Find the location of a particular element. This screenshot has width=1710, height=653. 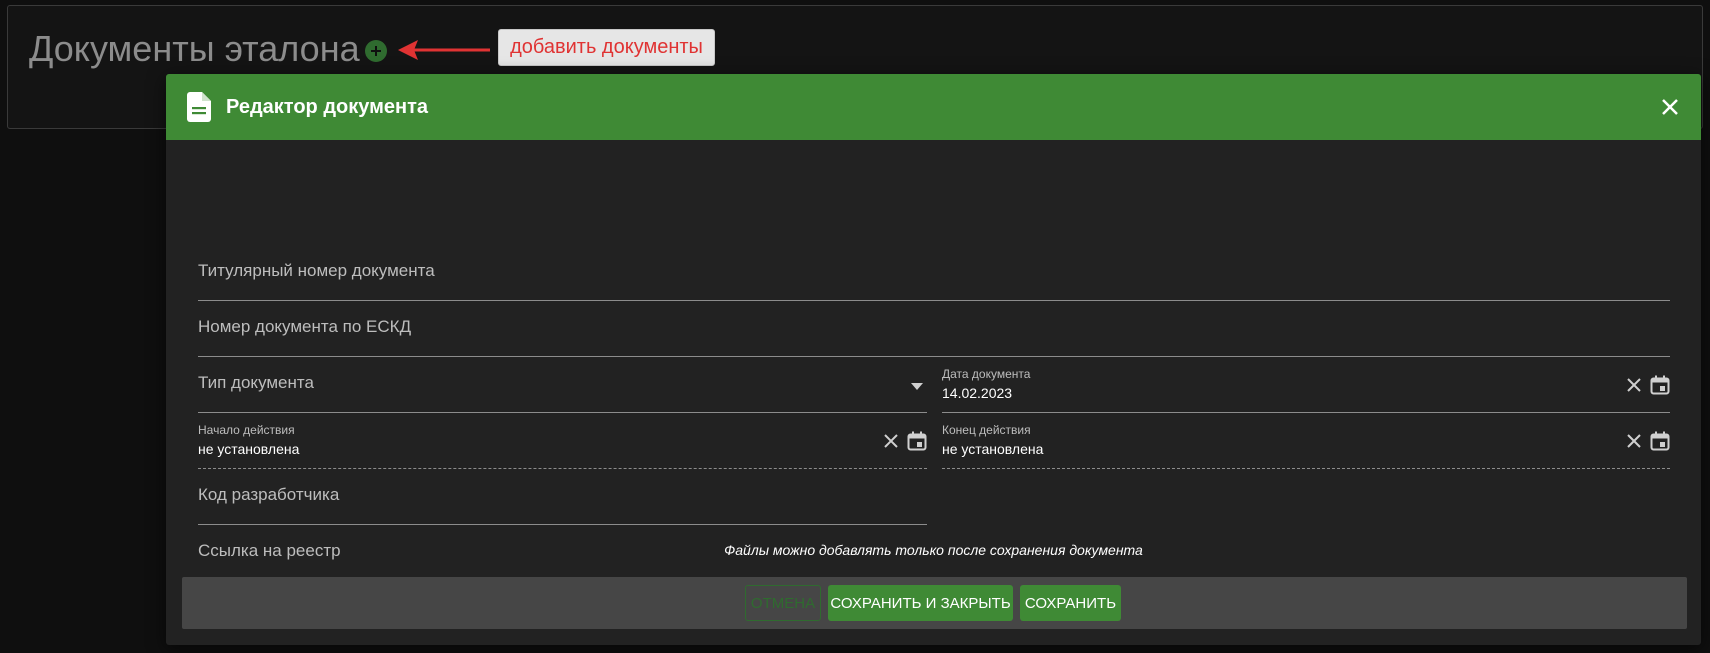

doc-date-value: 14.02.2023 is located at coordinates (977, 393).